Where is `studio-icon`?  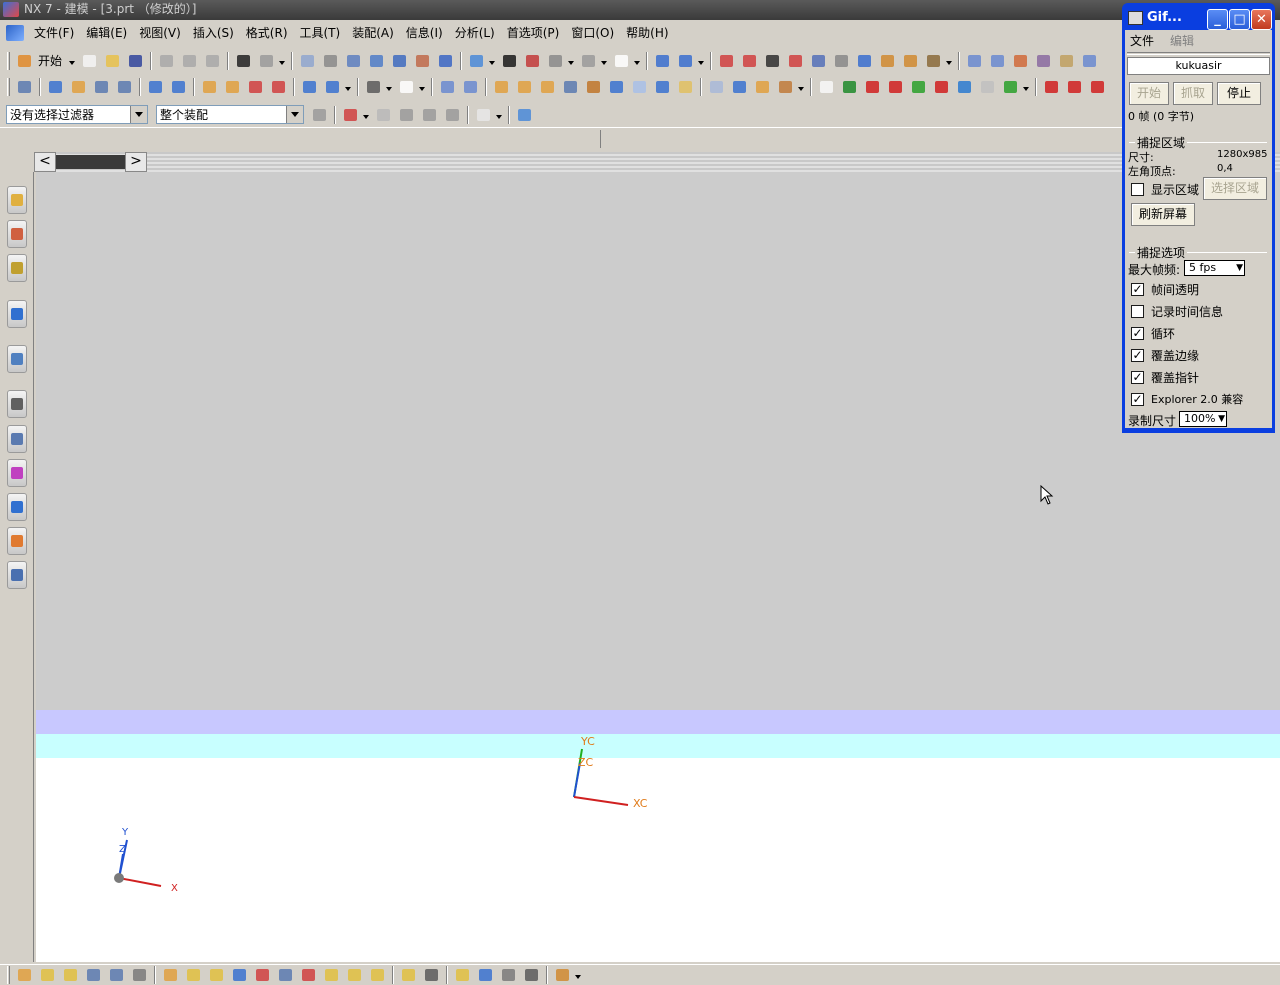 studio-icon is located at coordinates (532, 61).